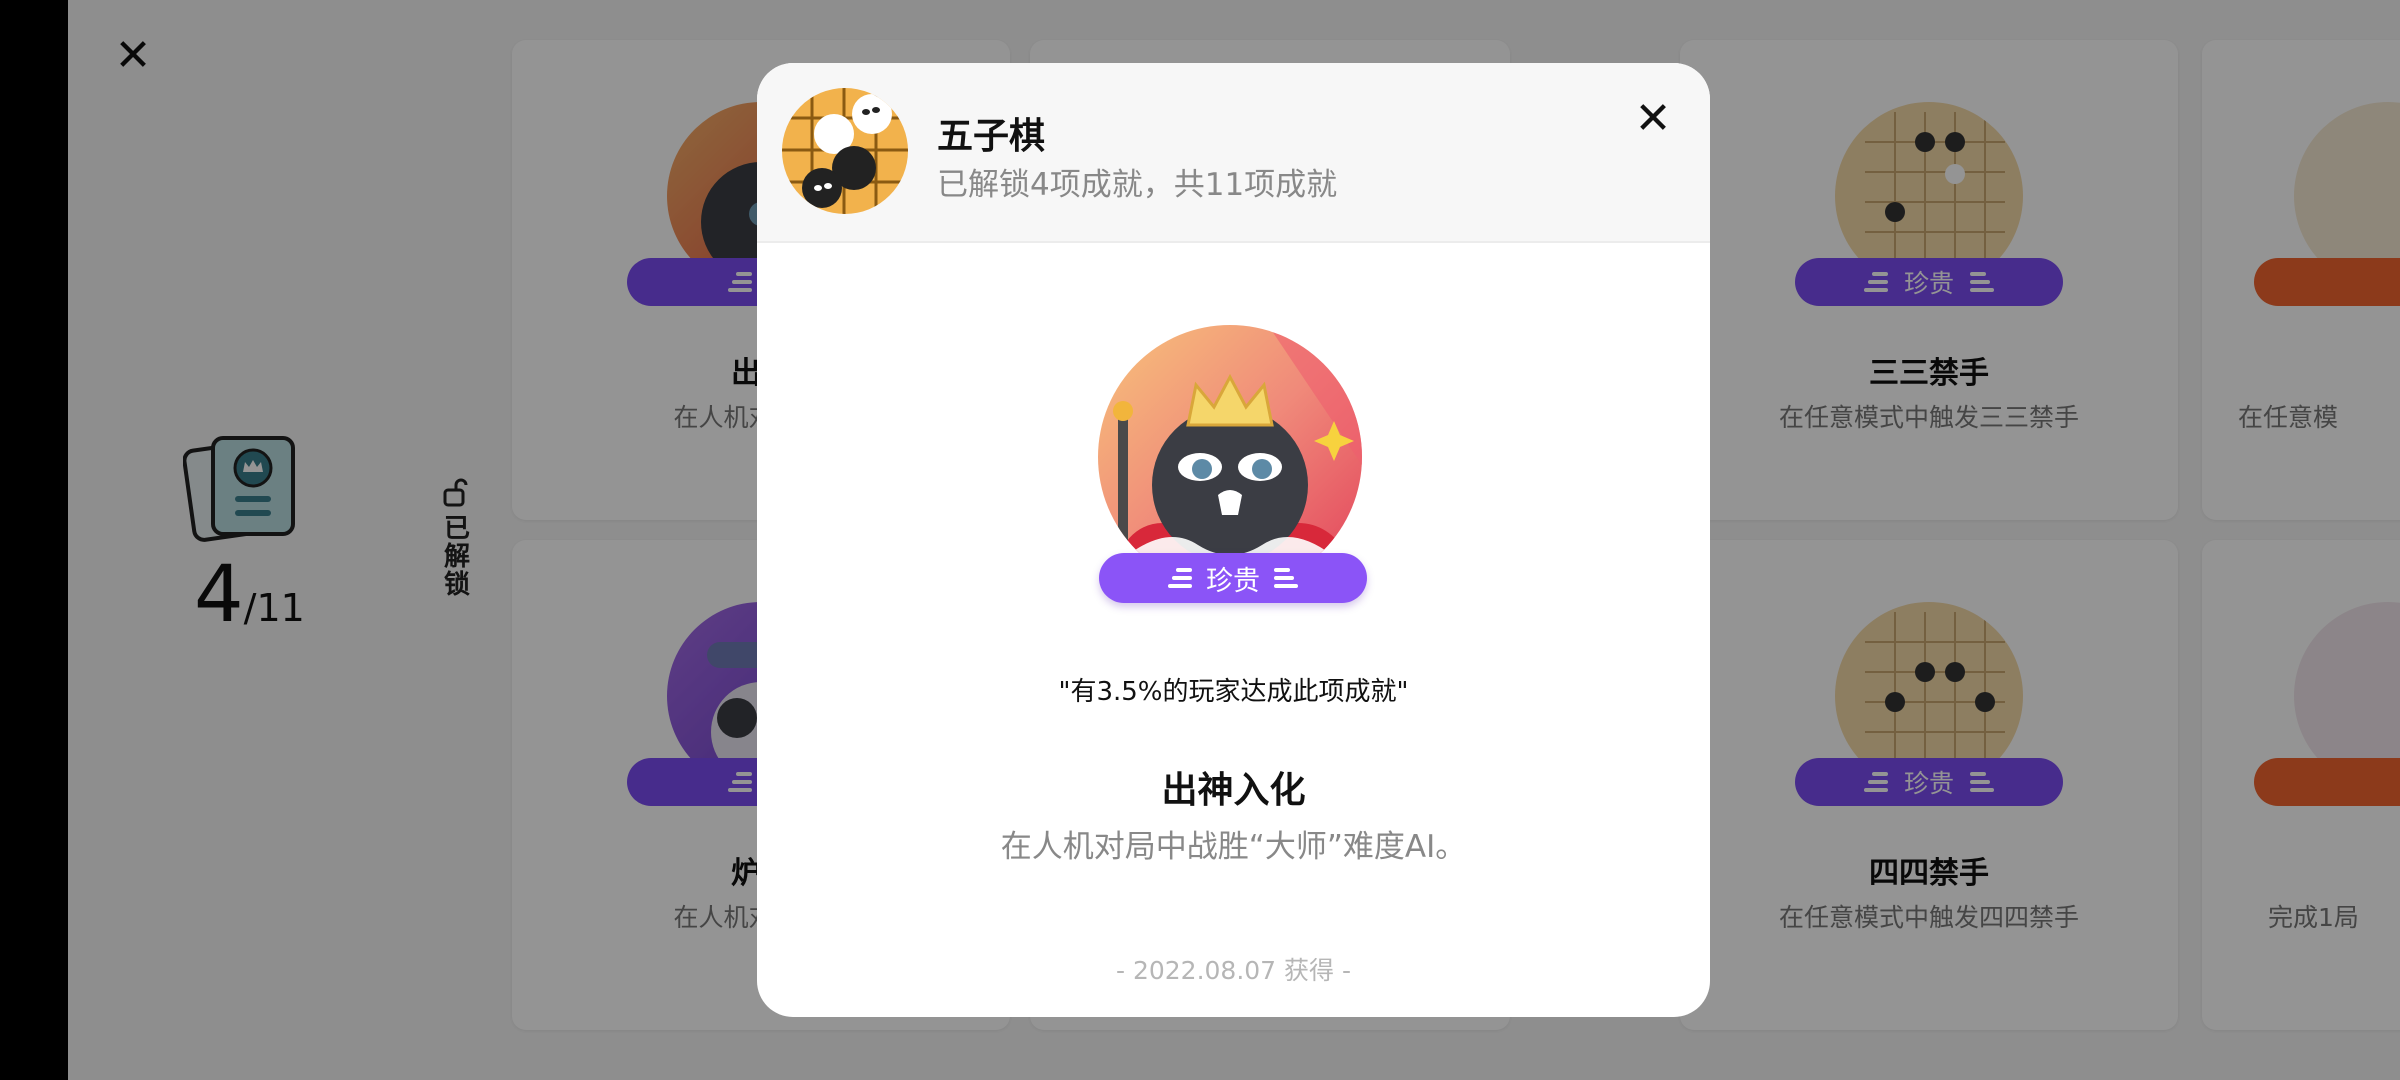 This screenshot has width=2400, height=1080. What do you see at coordinates (1233, 153) in the screenshot?
I see `dialog-header: 五子棋 已解锁4项成就，共11项成就 ✕` at bounding box center [1233, 153].